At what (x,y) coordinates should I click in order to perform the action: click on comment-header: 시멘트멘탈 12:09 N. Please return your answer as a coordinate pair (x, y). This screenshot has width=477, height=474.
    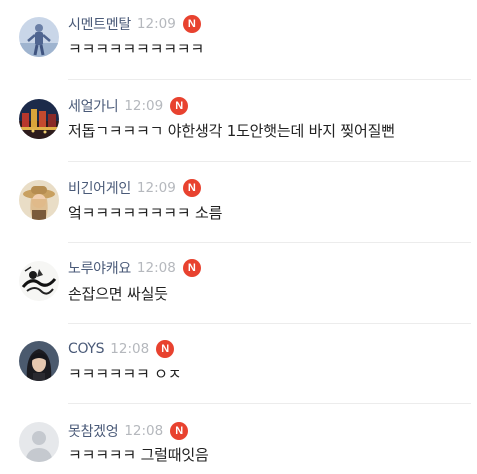
    Looking at the image, I should click on (134, 24).